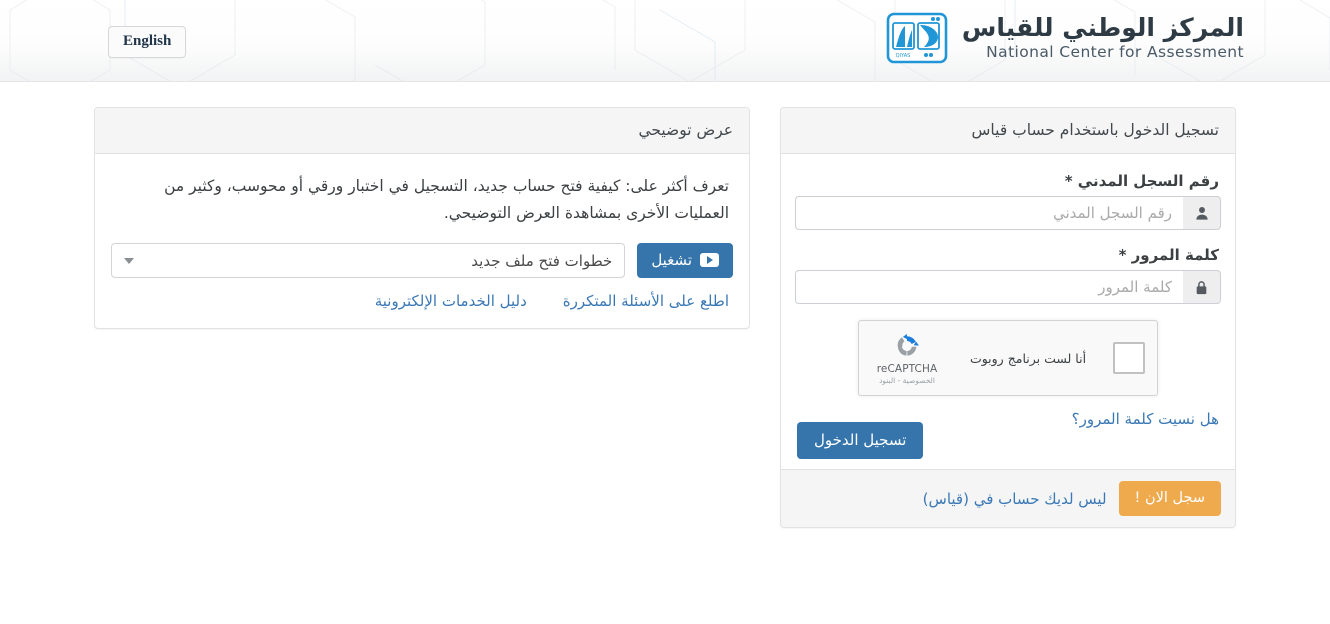 The image size is (1330, 624). I want to click on password-label: كلمة المرور *, so click(1168, 255).